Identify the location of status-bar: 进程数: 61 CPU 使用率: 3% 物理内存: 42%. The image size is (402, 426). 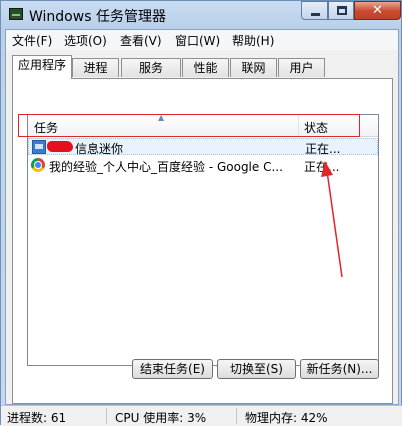
(201, 415).